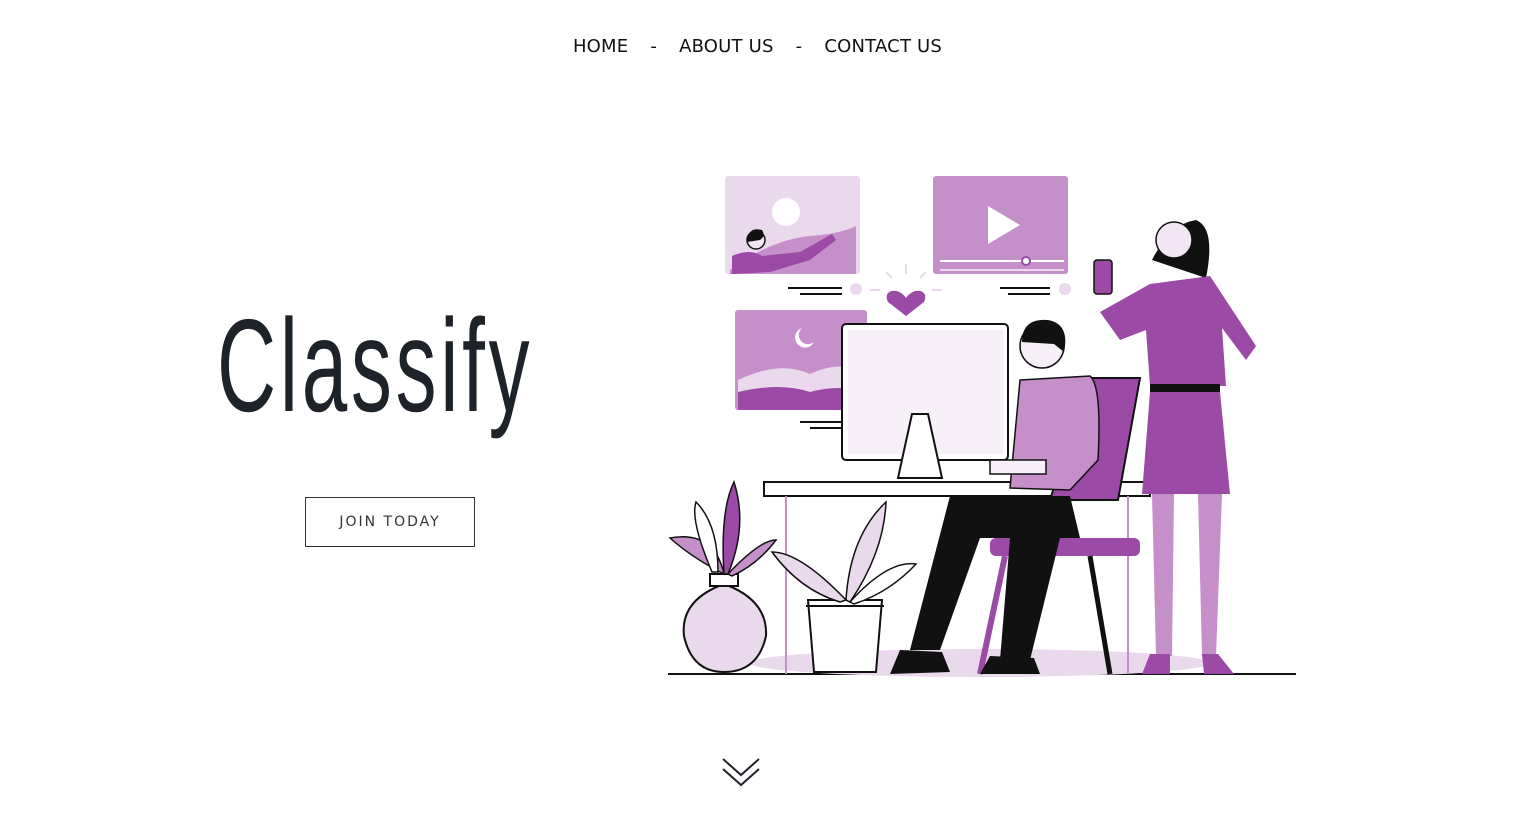  I want to click on join-today-button: JOIN TODAY, so click(390, 522).